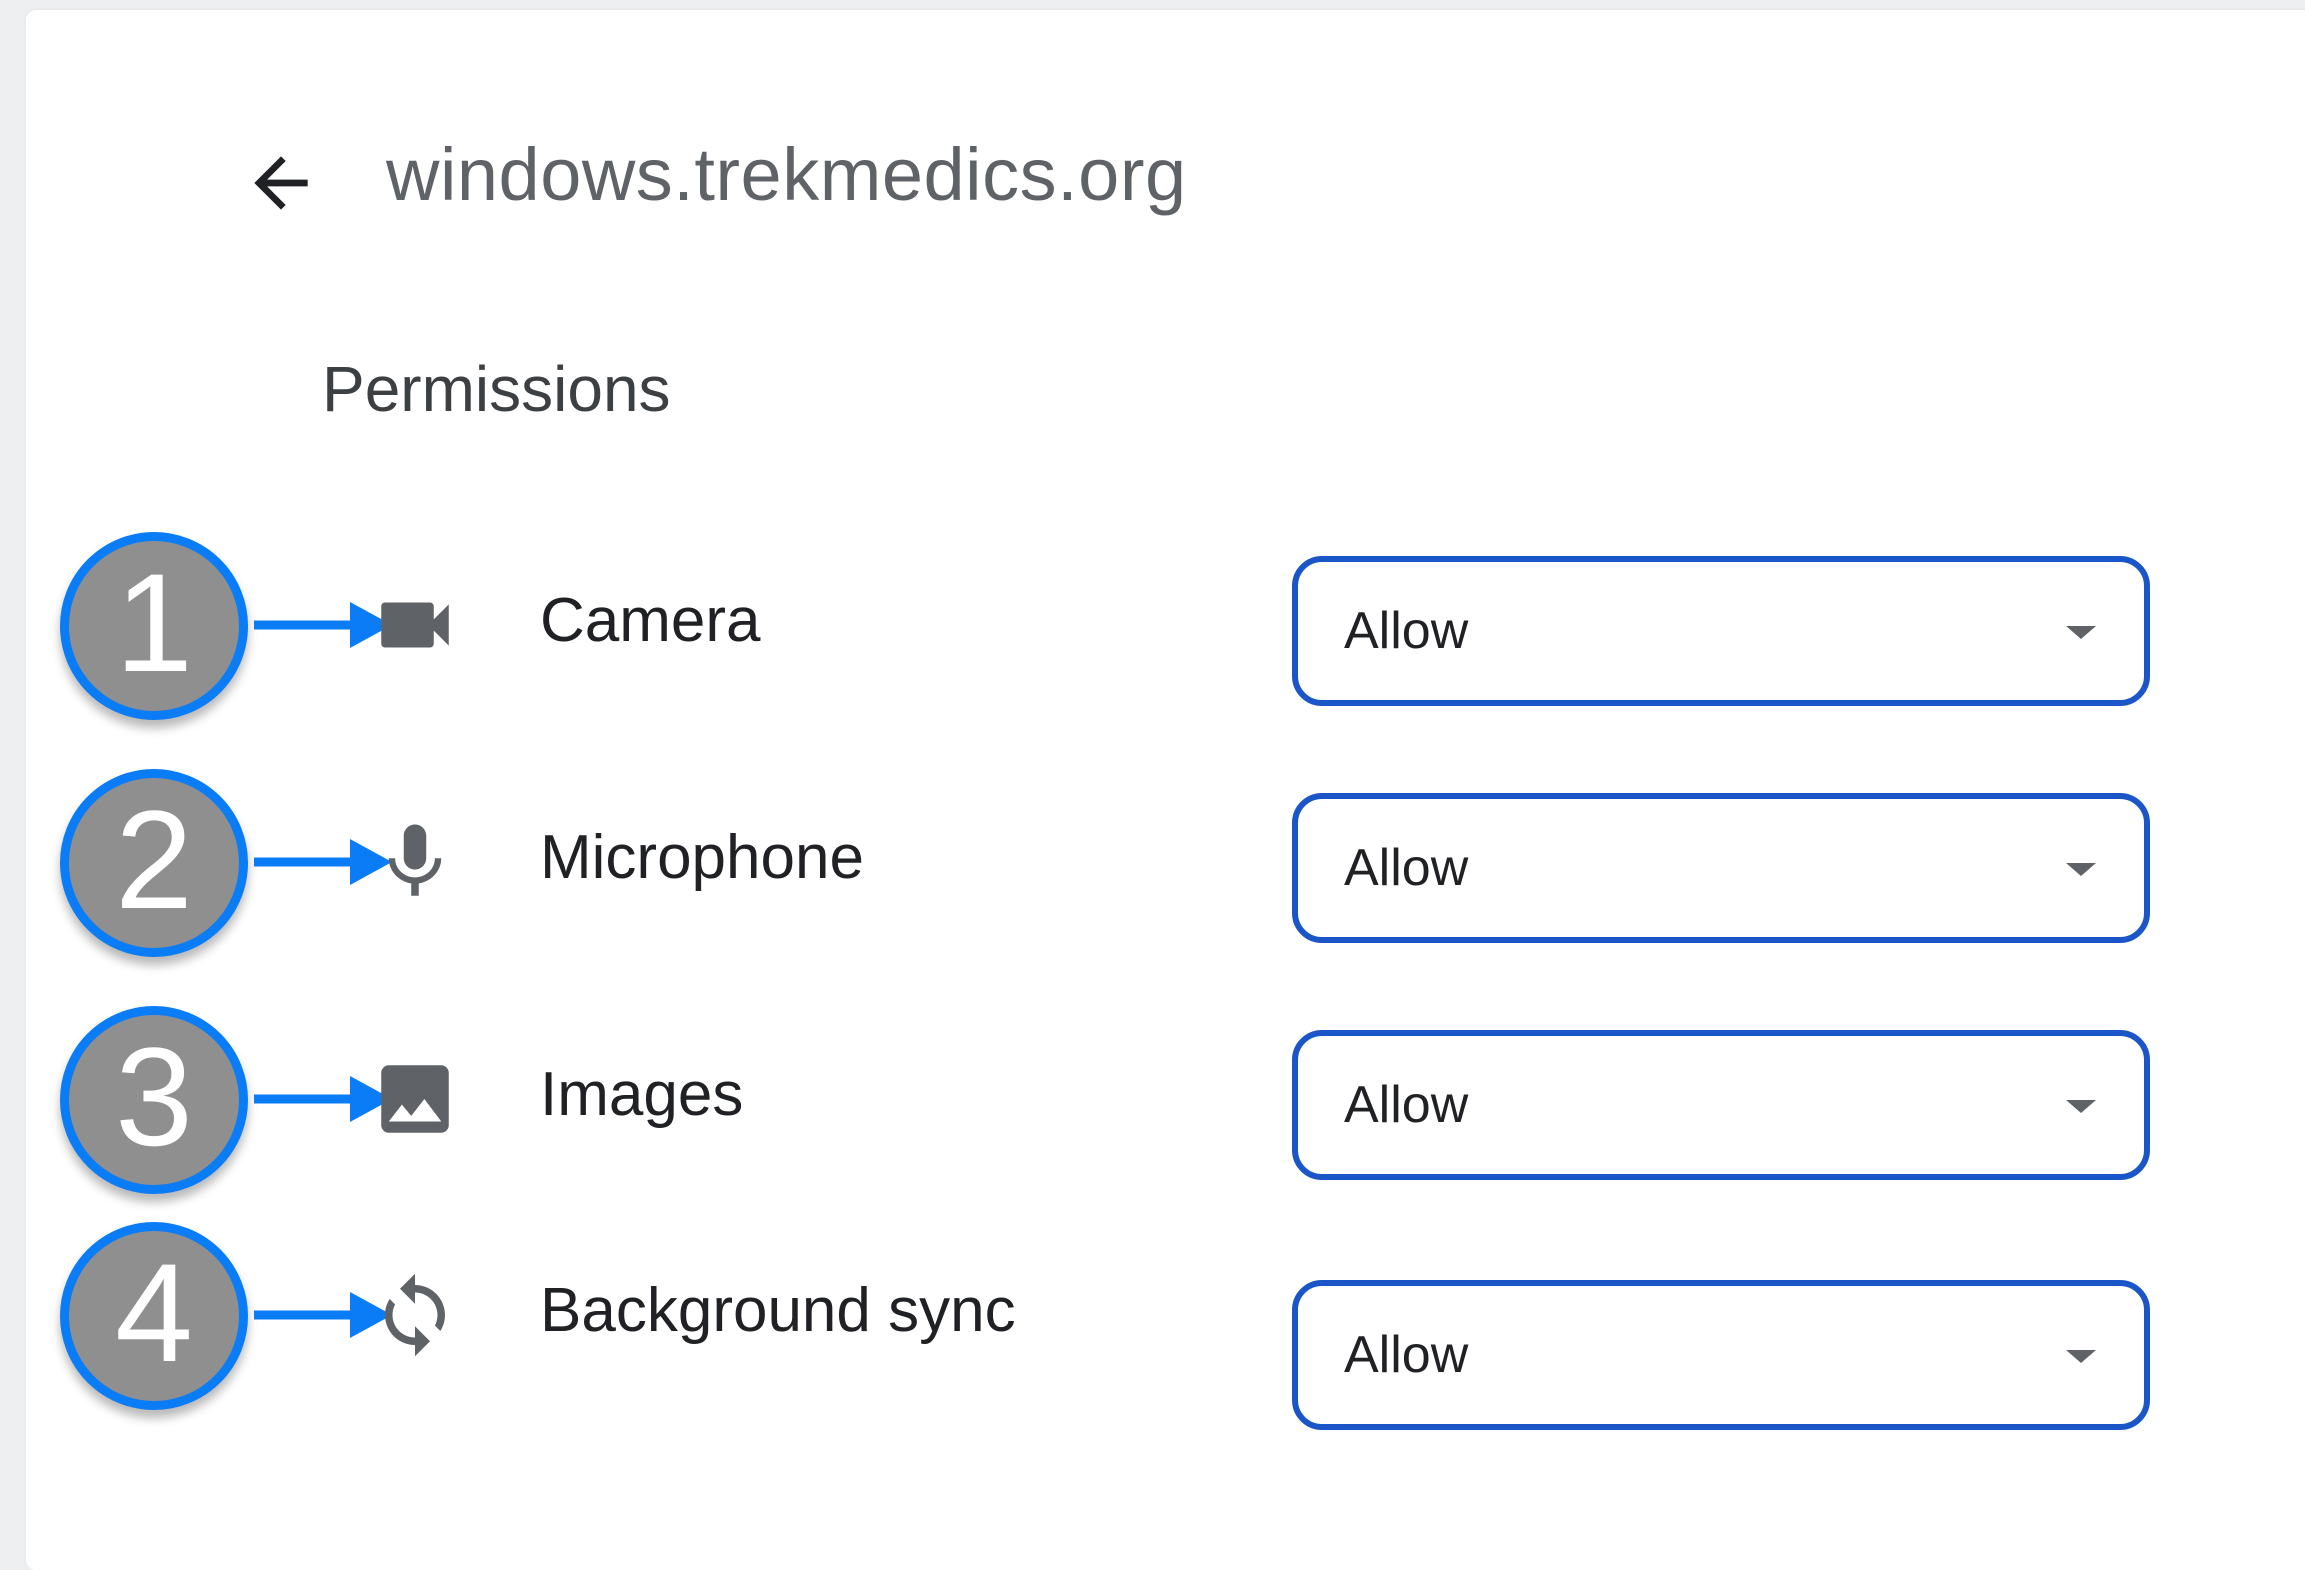  I want to click on back-button, so click(281, 183).